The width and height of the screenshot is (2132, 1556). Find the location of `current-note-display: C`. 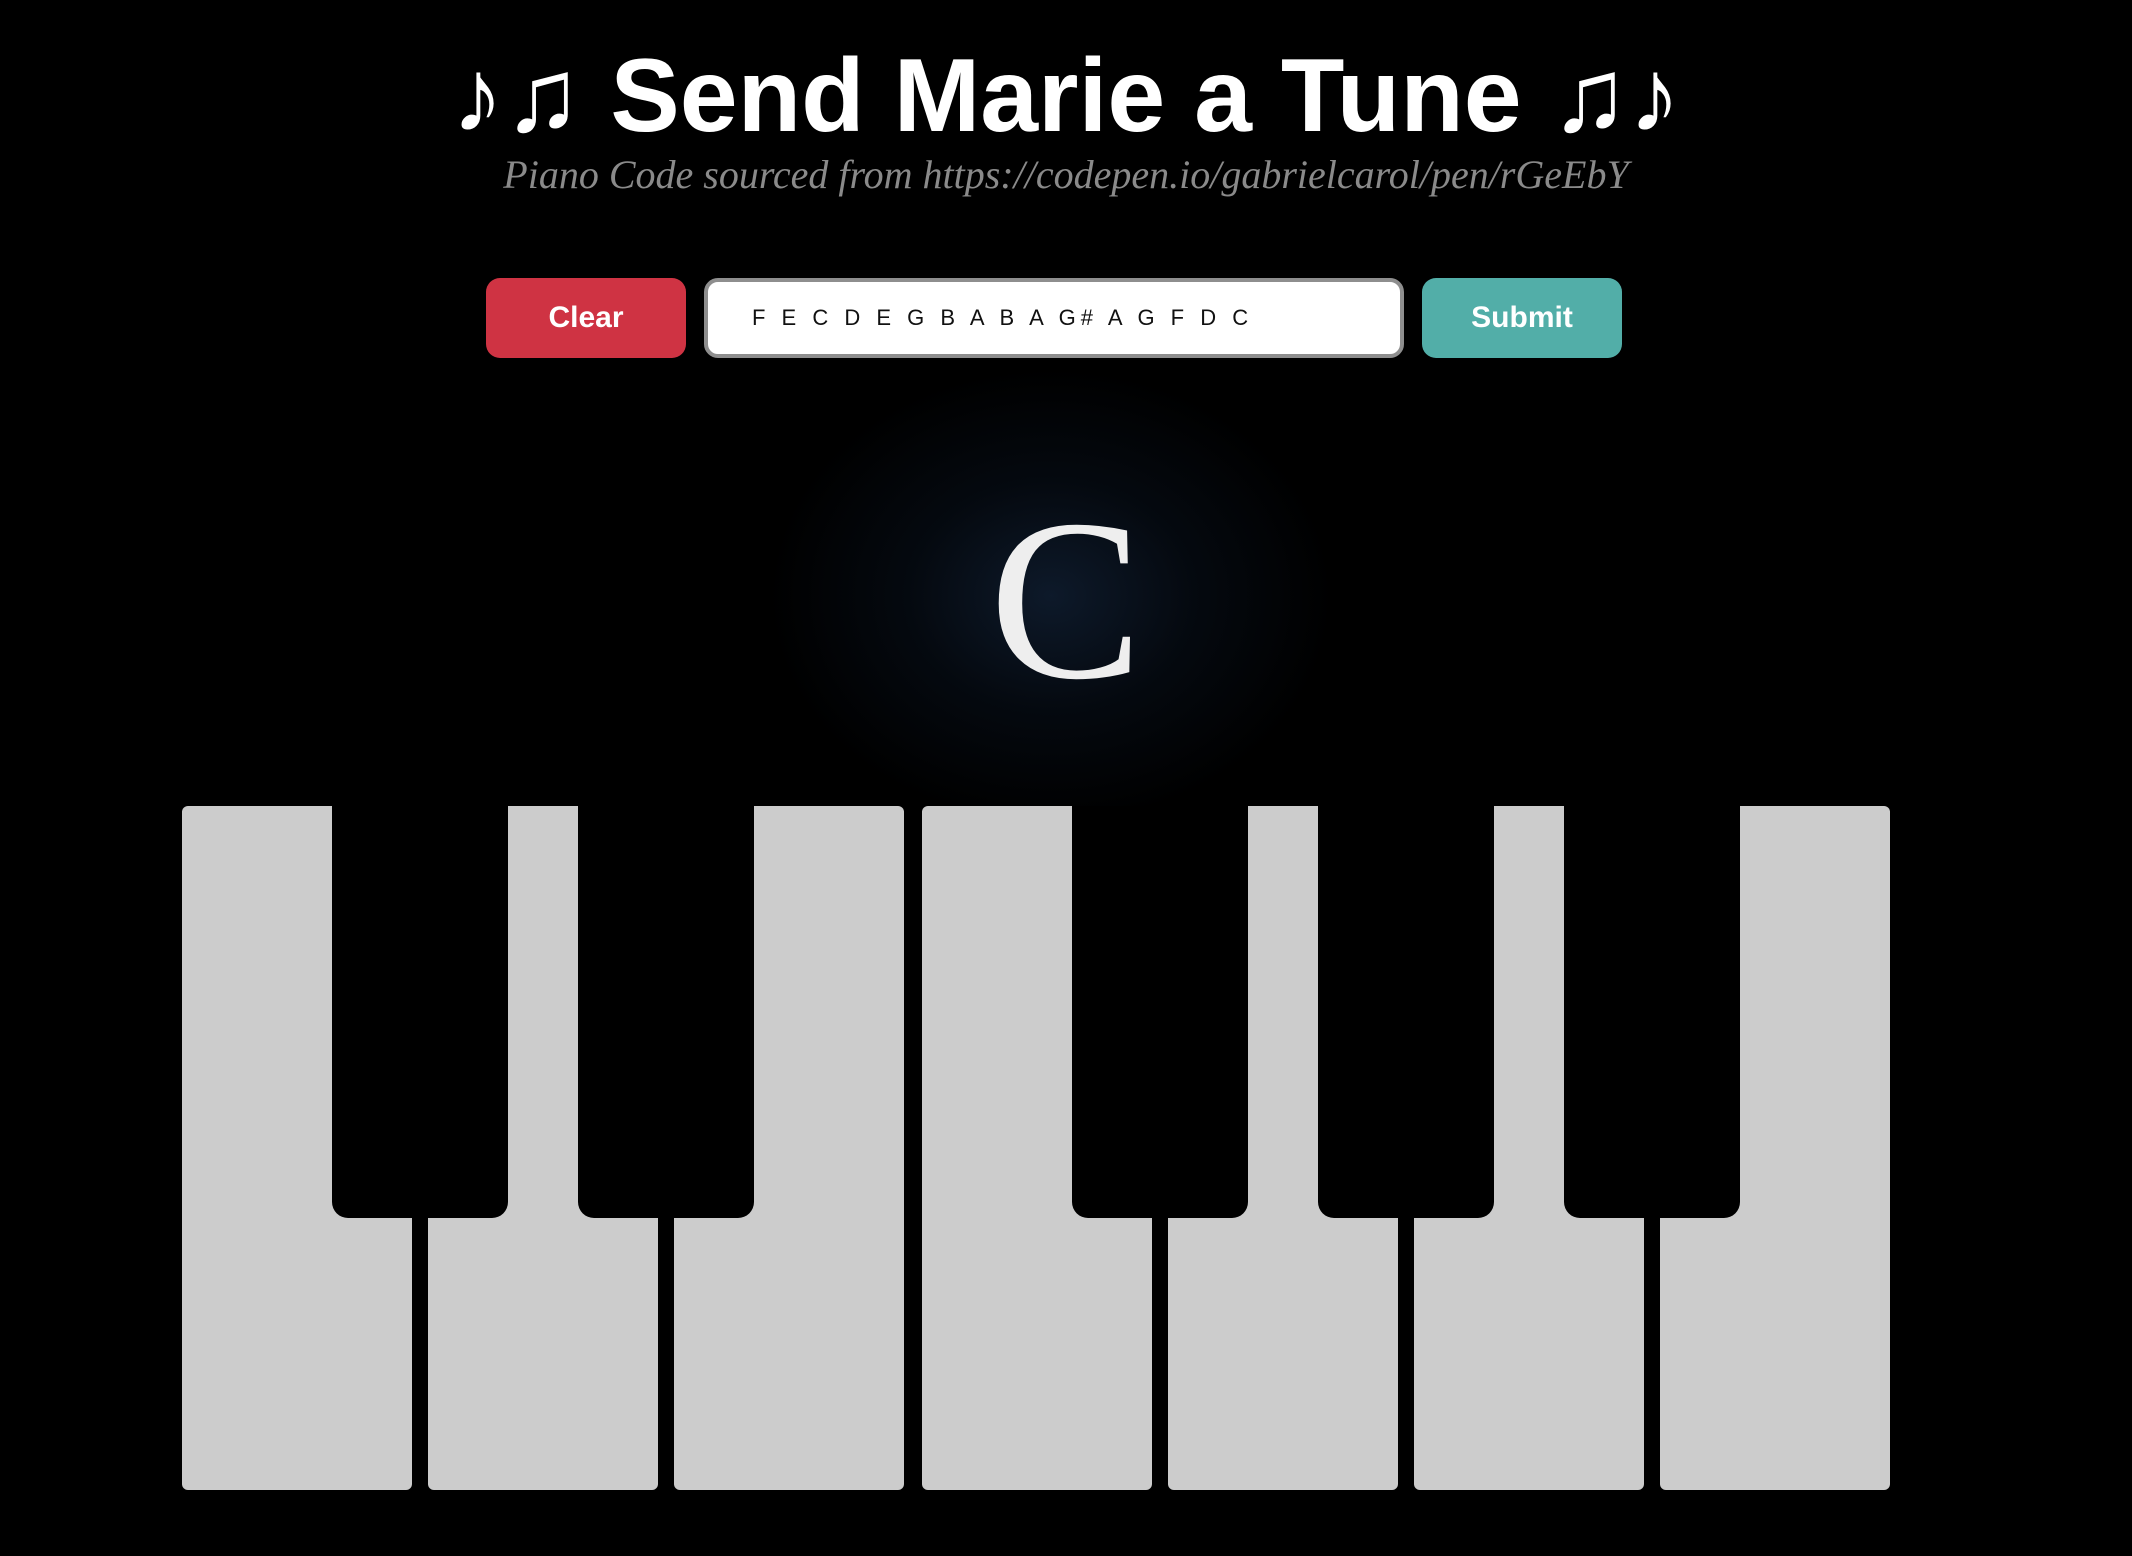

current-note-display: C is located at coordinates (1066, 599).